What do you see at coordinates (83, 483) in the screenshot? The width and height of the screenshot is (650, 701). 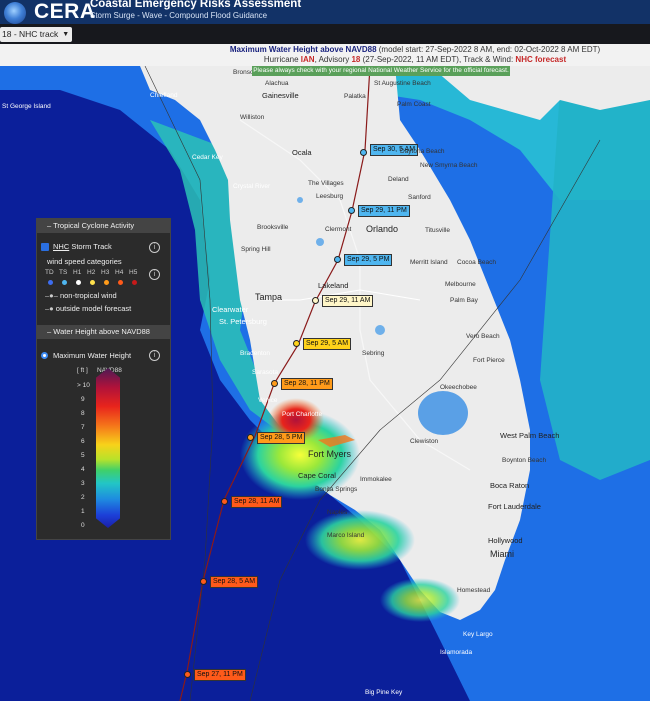 I see `scale-tick: 3` at bounding box center [83, 483].